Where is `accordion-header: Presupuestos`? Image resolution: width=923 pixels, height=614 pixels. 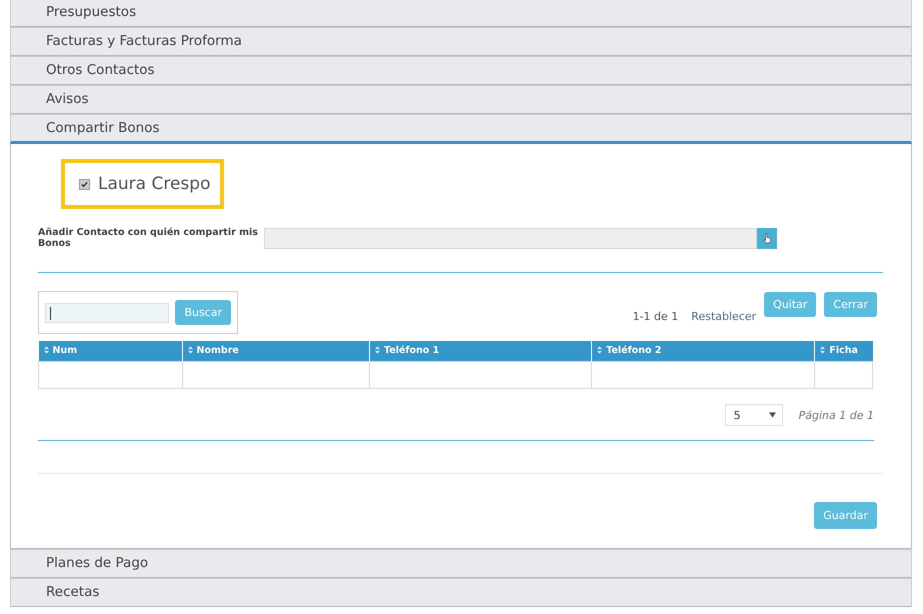
accordion-header: Presupuestos is located at coordinates (461, 13).